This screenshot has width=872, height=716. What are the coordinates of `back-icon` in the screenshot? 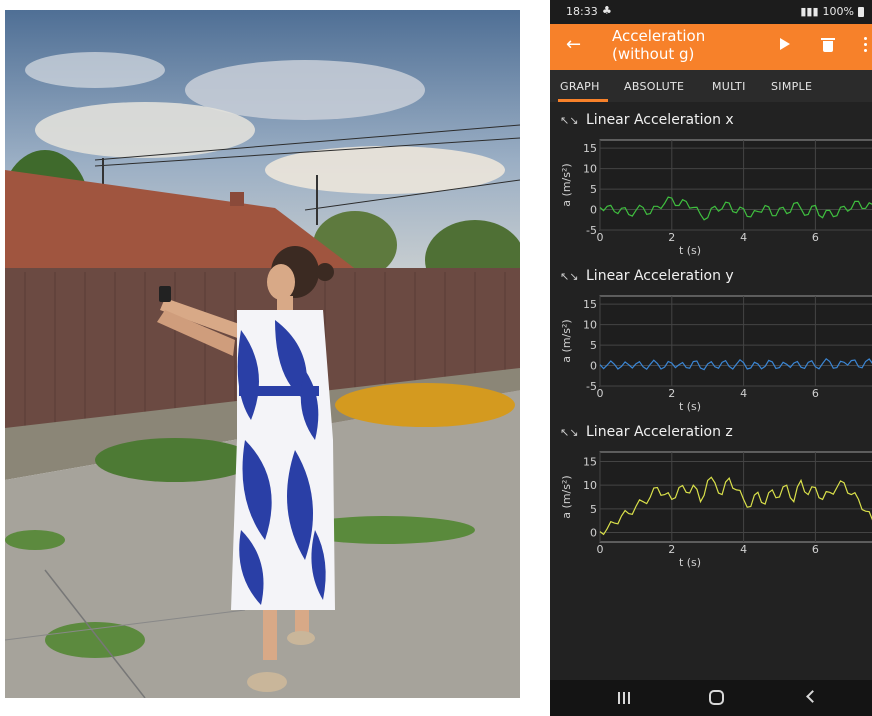 It's located at (812, 696).